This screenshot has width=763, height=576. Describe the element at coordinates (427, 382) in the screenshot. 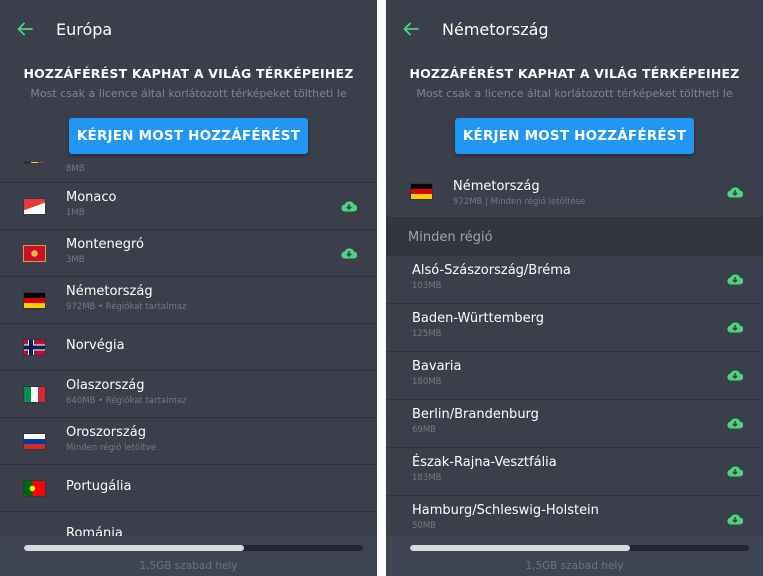

I see `list-item-meta: 180MB` at that location.